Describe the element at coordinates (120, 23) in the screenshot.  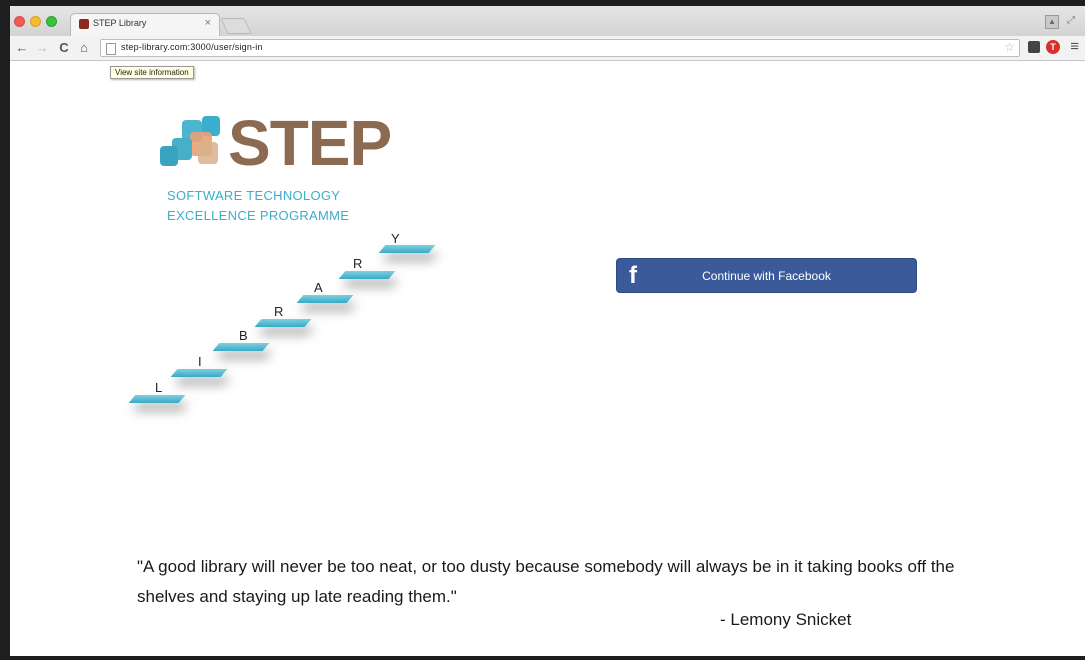
I see `tab-title: STEP Library` at that location.